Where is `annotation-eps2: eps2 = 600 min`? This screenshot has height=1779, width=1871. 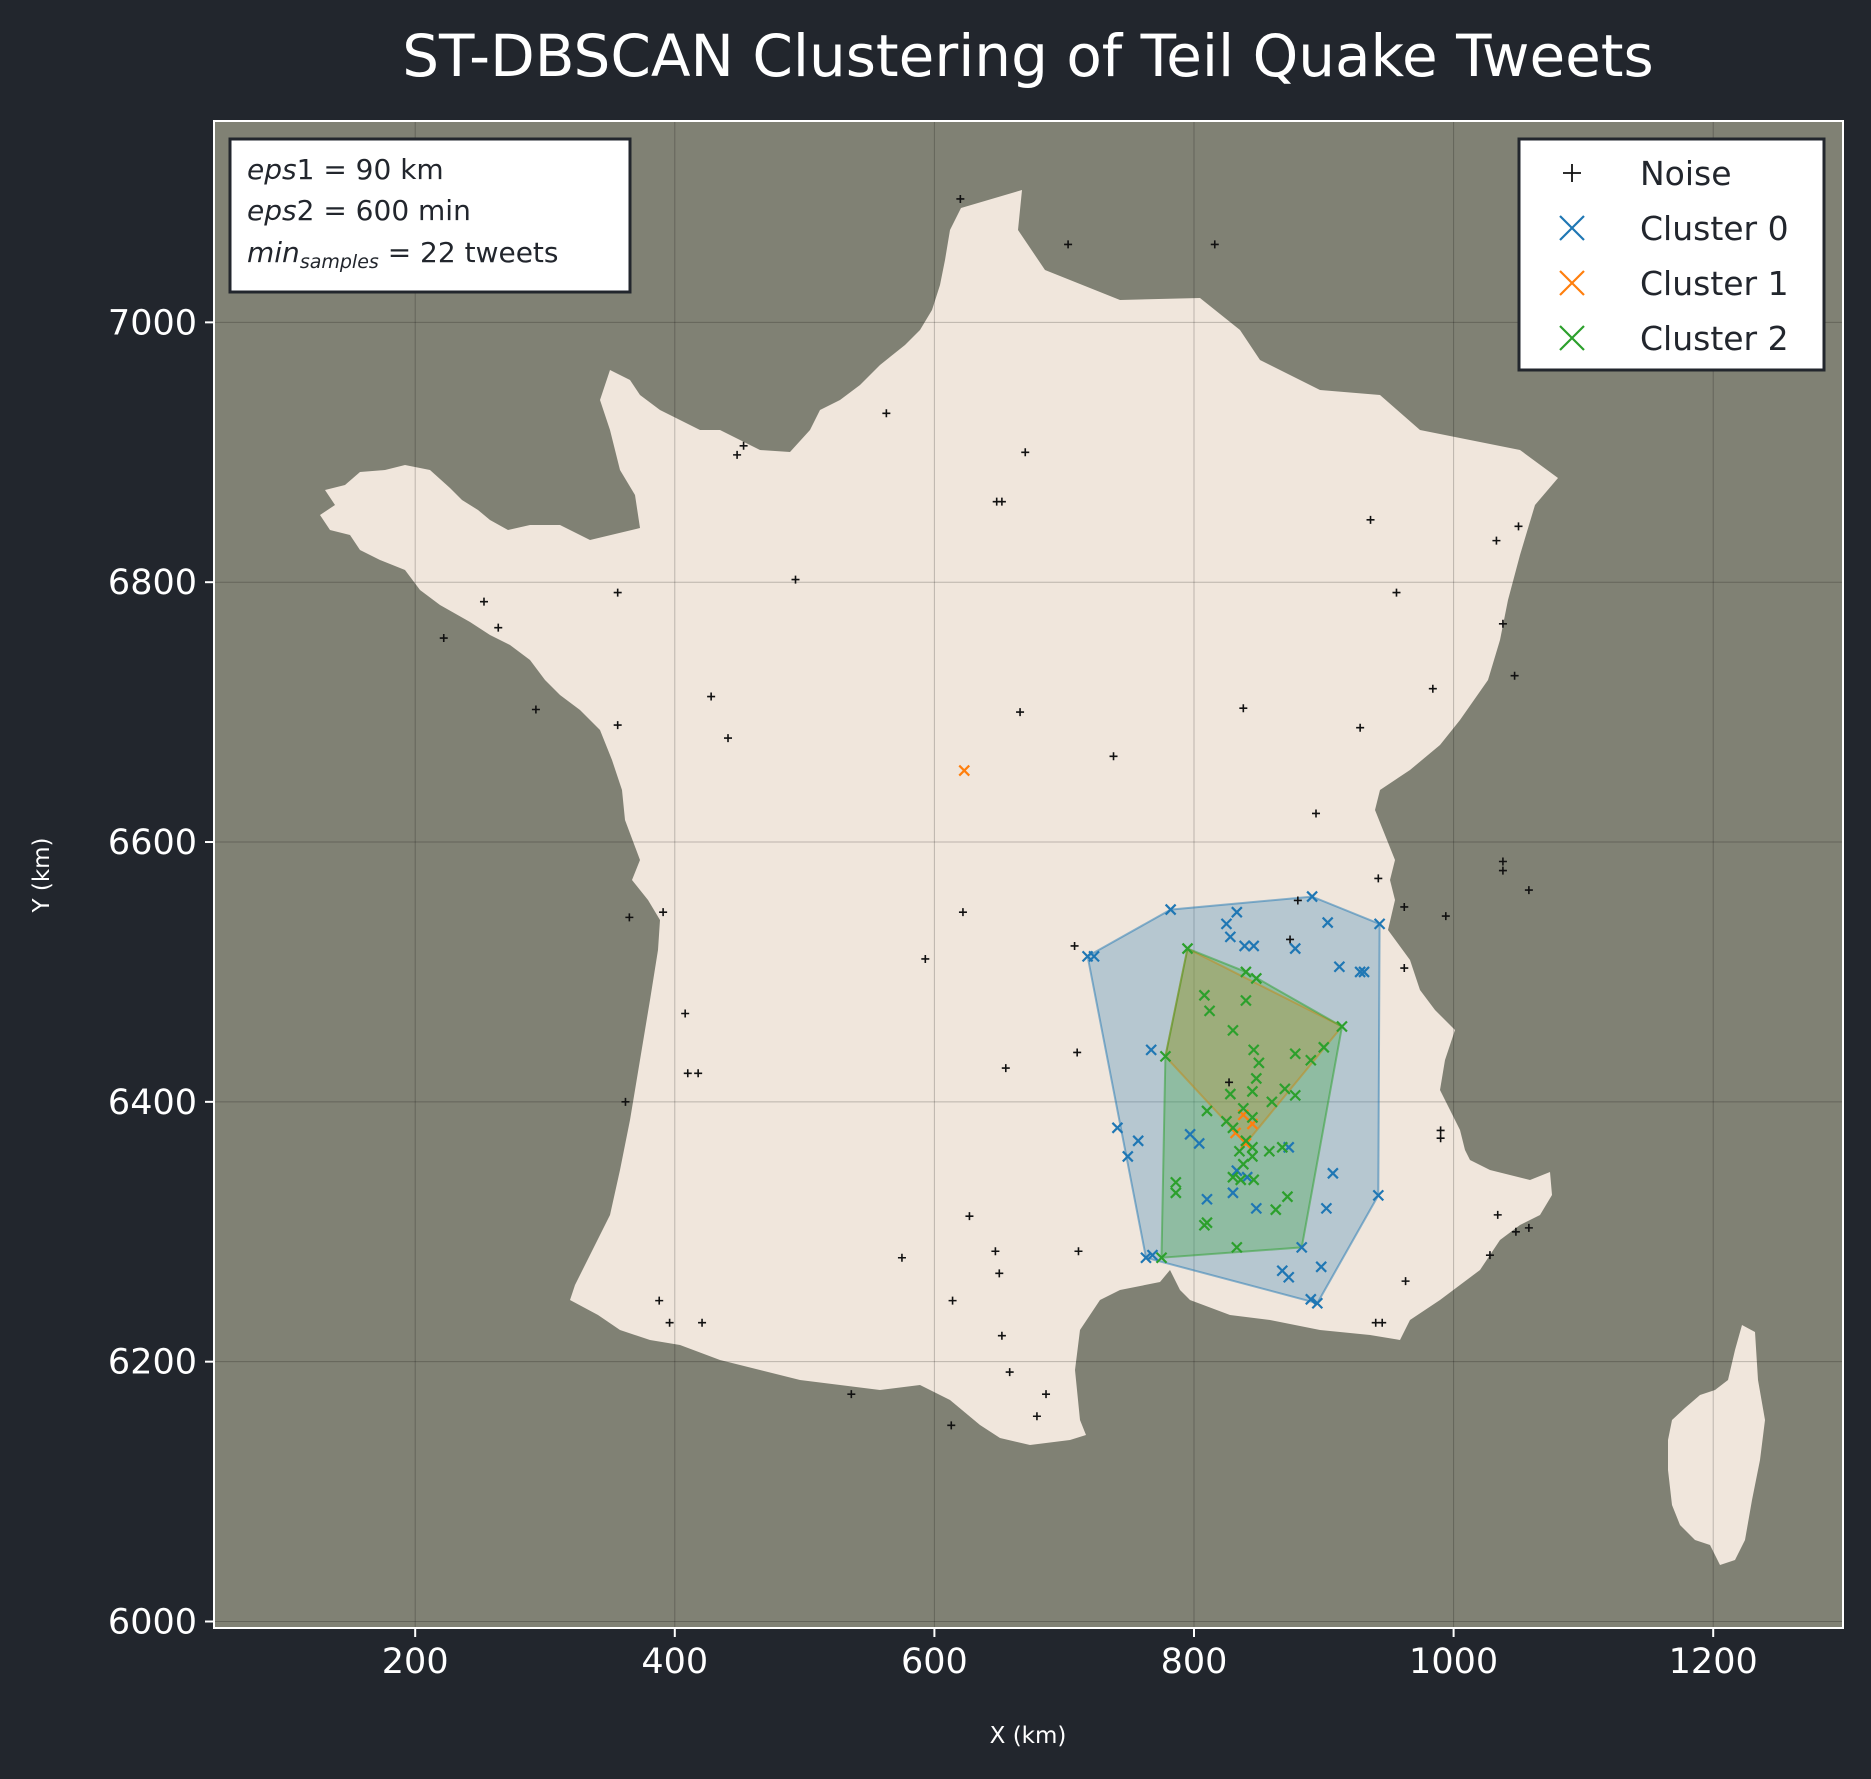
annotation-eps2: eps2 = 600 min is located at coordinates (359, 210).